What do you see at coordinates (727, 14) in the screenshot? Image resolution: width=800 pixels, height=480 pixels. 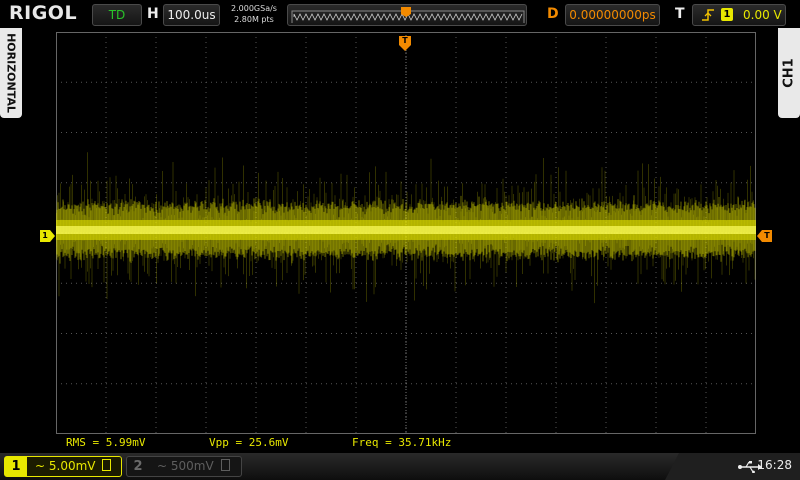 I see `trigger-source-badge: 1` at bounding box center [727, 14].